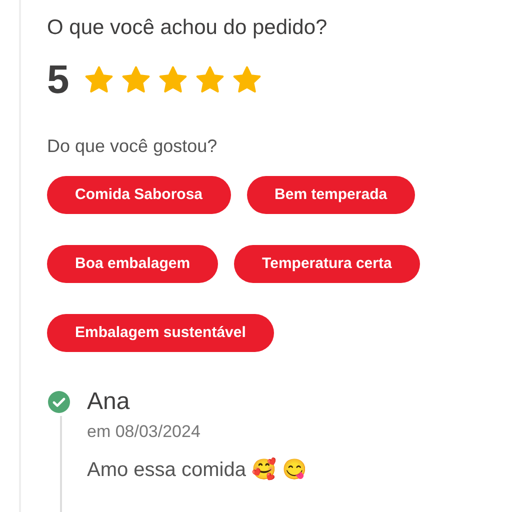 Image resolution: width=512 pixels, height=512 pixels. I want to click on review-date: em 08/03/2024, so click(144, 432).